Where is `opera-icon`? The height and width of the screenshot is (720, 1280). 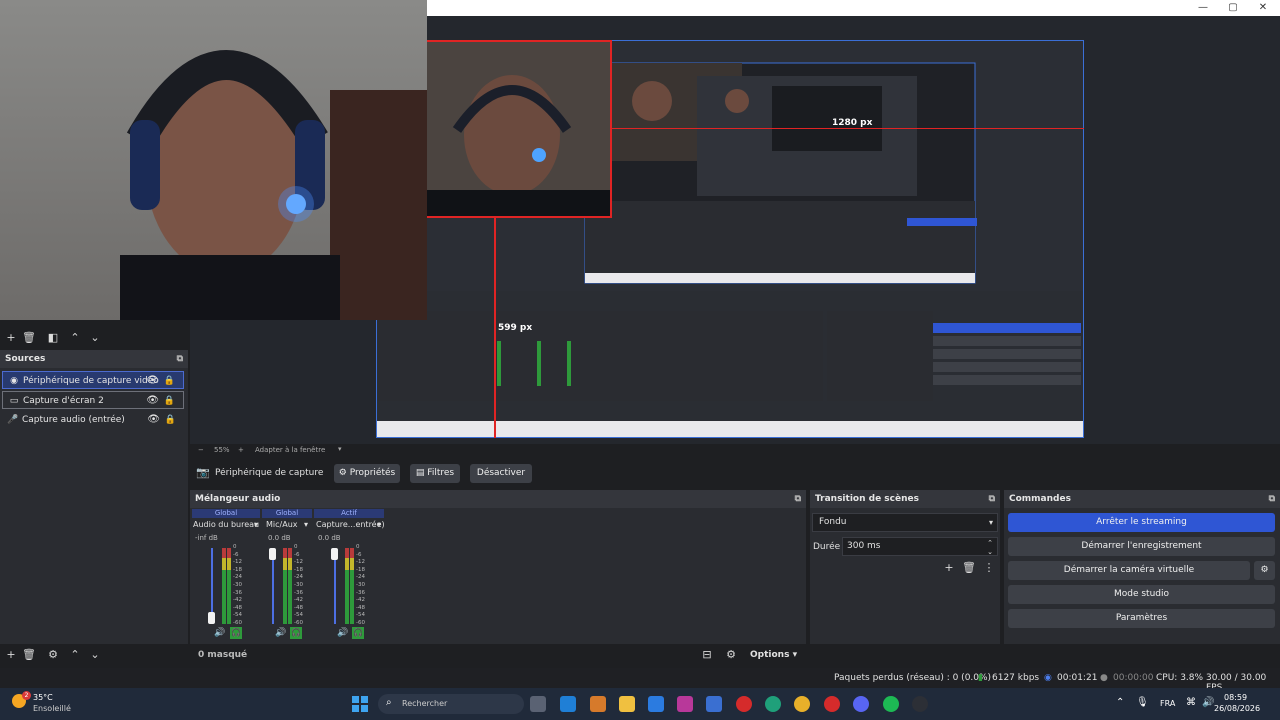 opera-icon is located at coordinates (744, 704).